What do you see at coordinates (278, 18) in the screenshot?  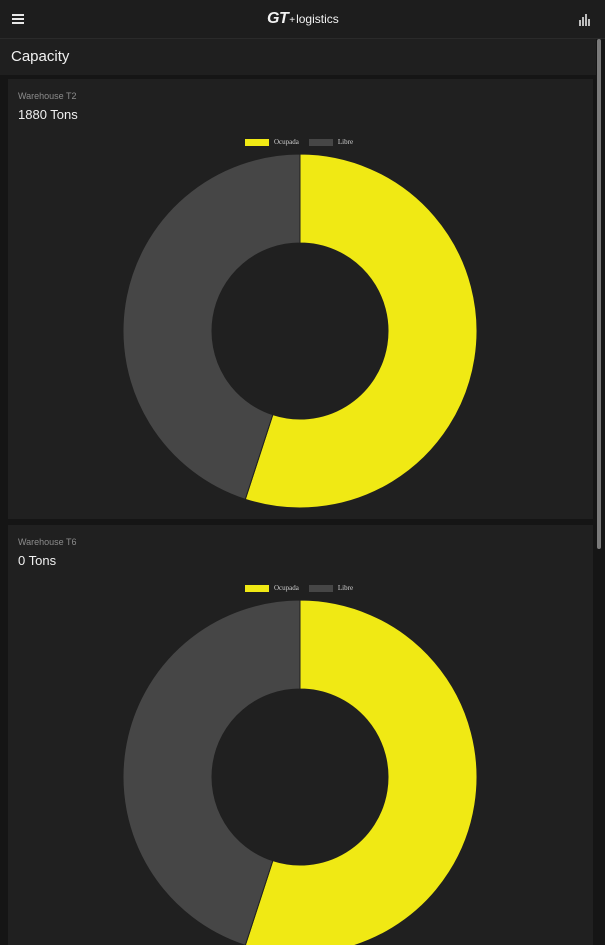 I see `logo-gt: GT` at bounding box center [278, 18].